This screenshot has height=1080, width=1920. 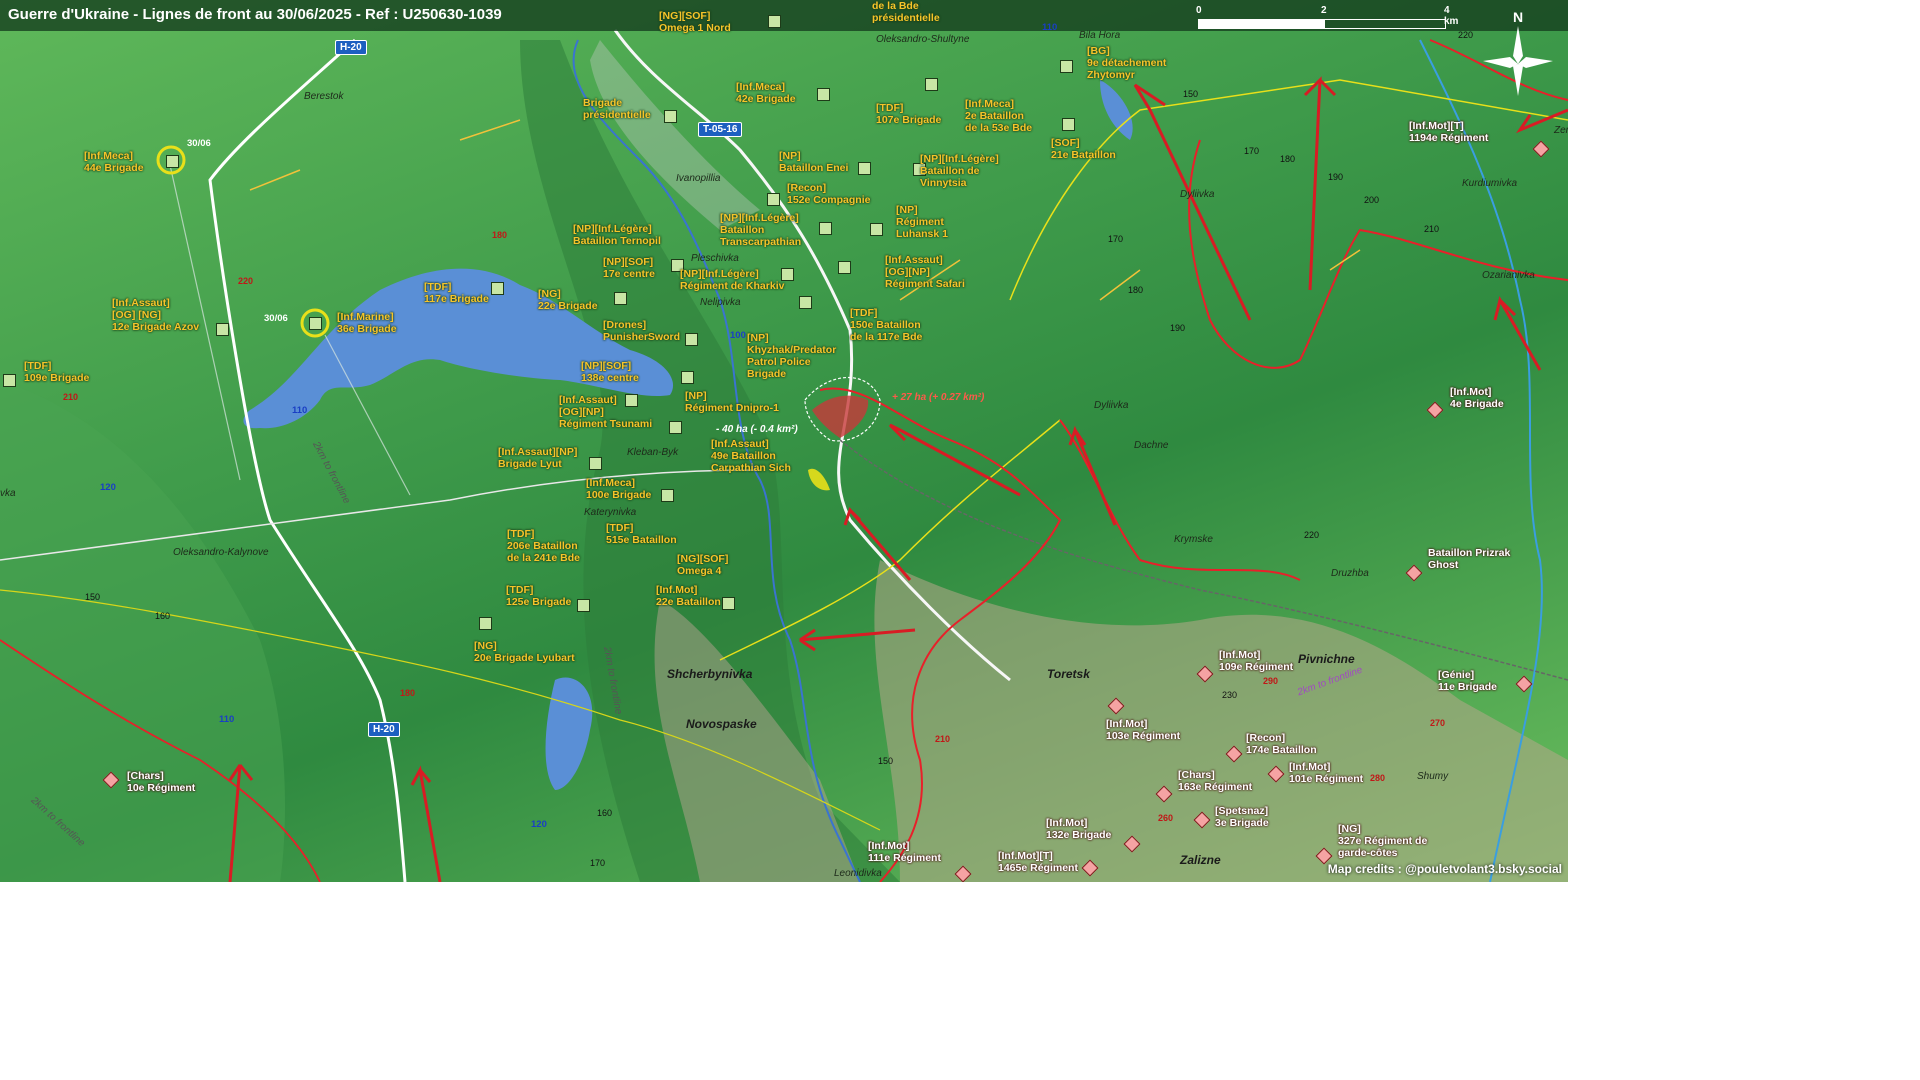 What do you see at coordinates (1252, 151) in the screenshot?
I see `contour-label: 170` at bounding box center [1252, 151].